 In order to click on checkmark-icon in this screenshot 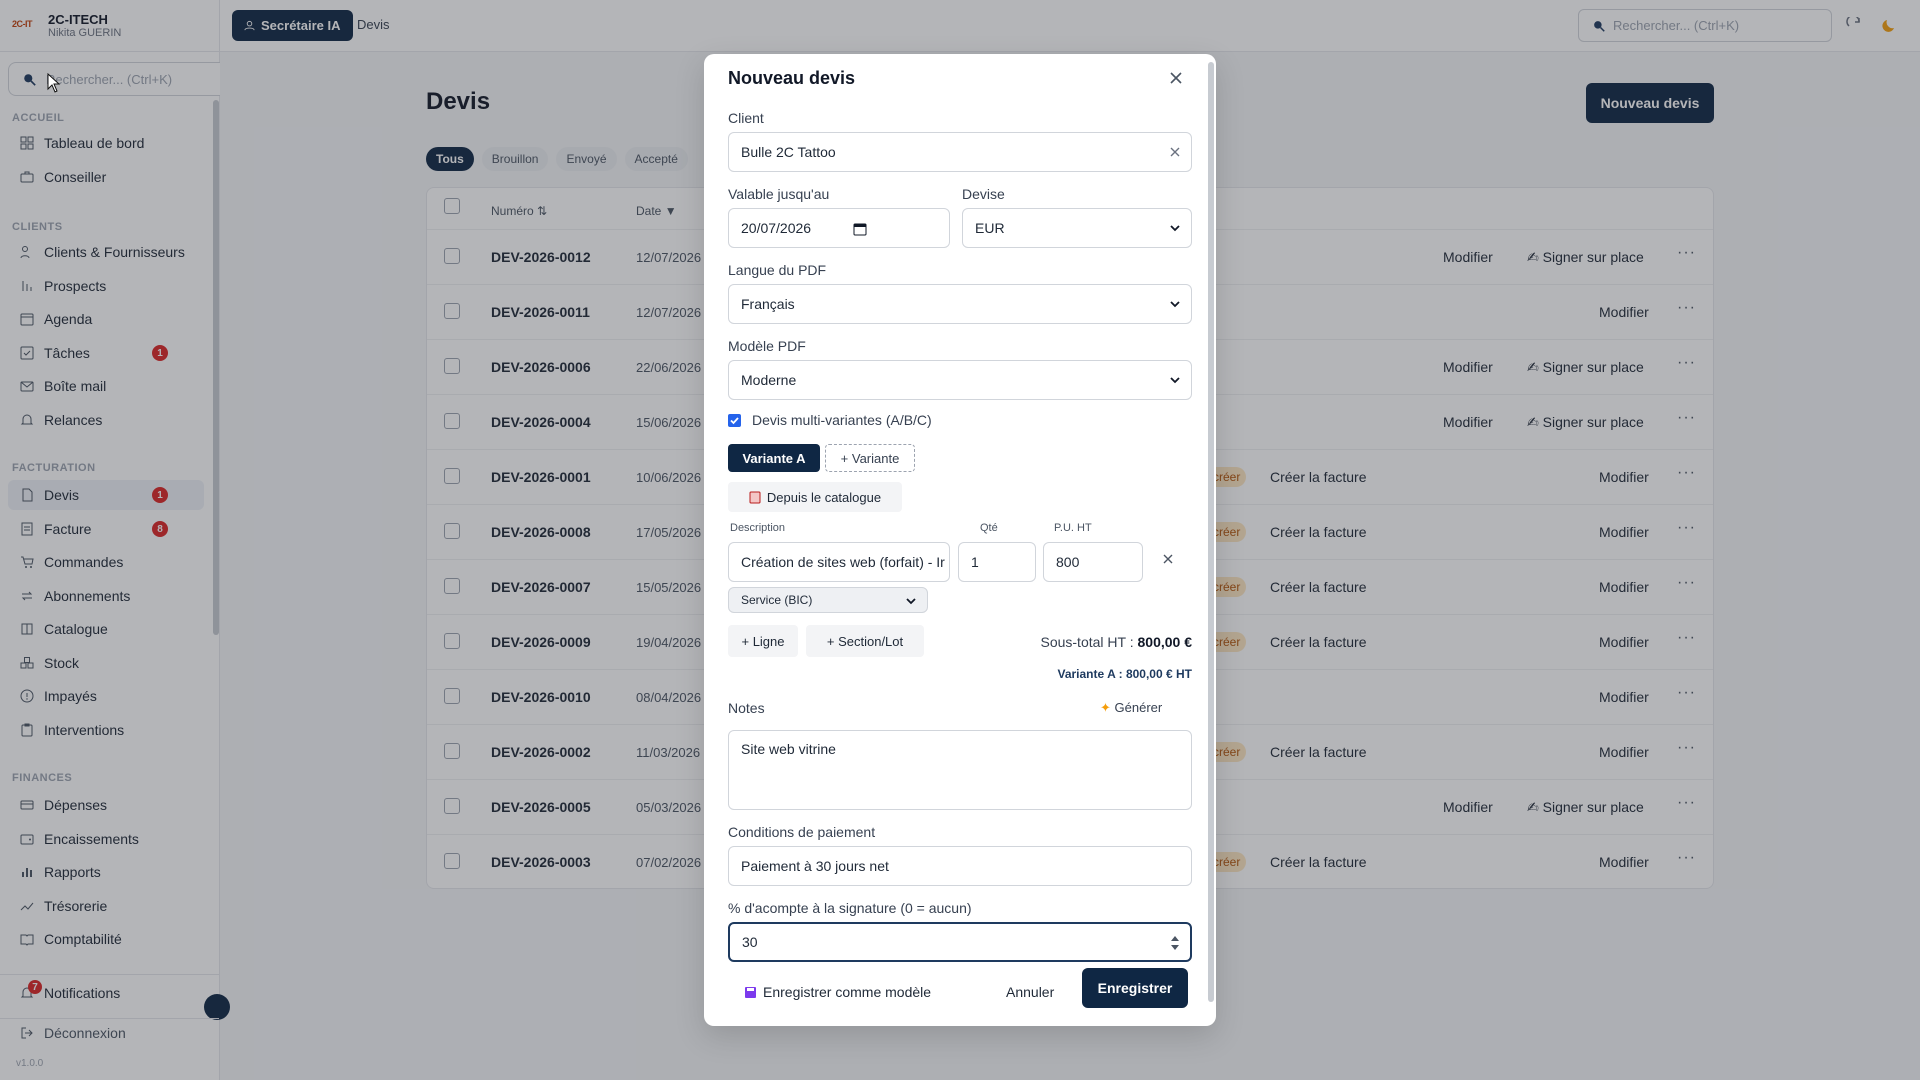, I will do `click(734, 421)`.